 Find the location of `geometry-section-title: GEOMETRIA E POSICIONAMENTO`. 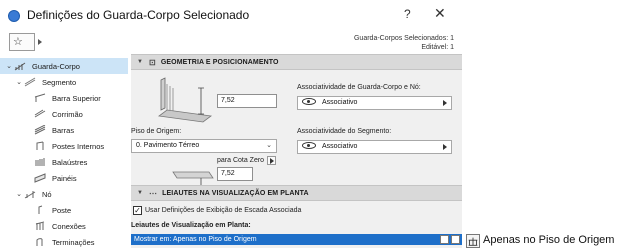

geometry-section-title: GEOMETRIA E POSICIONAMENTO is located at coordinates (219, 62).